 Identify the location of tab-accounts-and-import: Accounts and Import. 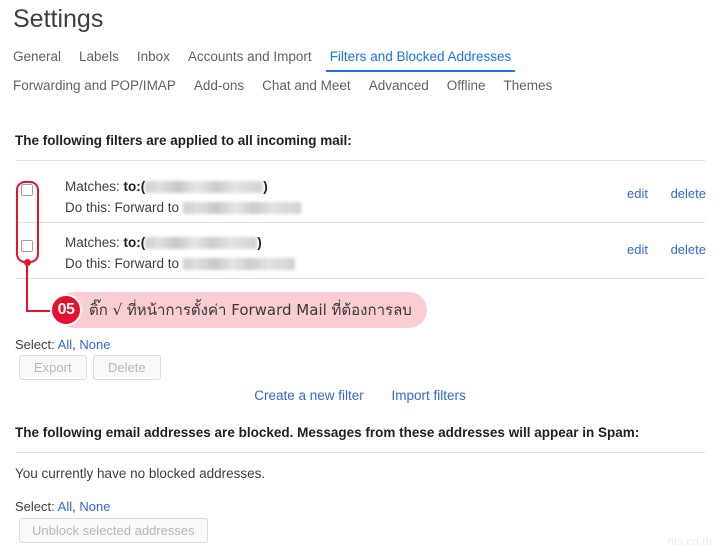
(250, 57).